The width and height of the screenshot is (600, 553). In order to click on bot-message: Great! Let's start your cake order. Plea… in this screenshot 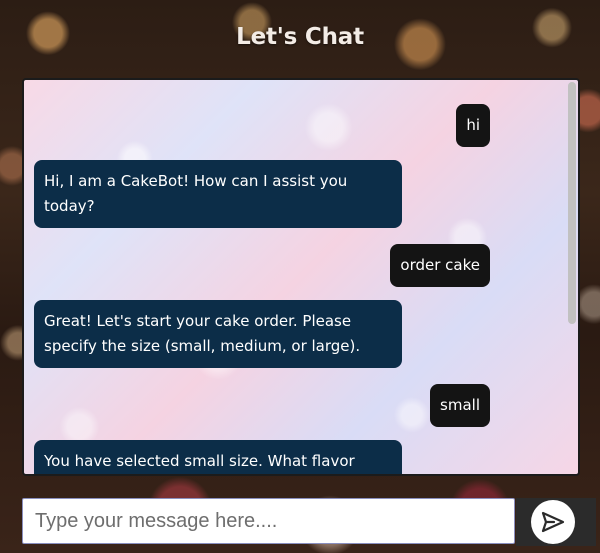, I will do `click(218, 334)`.